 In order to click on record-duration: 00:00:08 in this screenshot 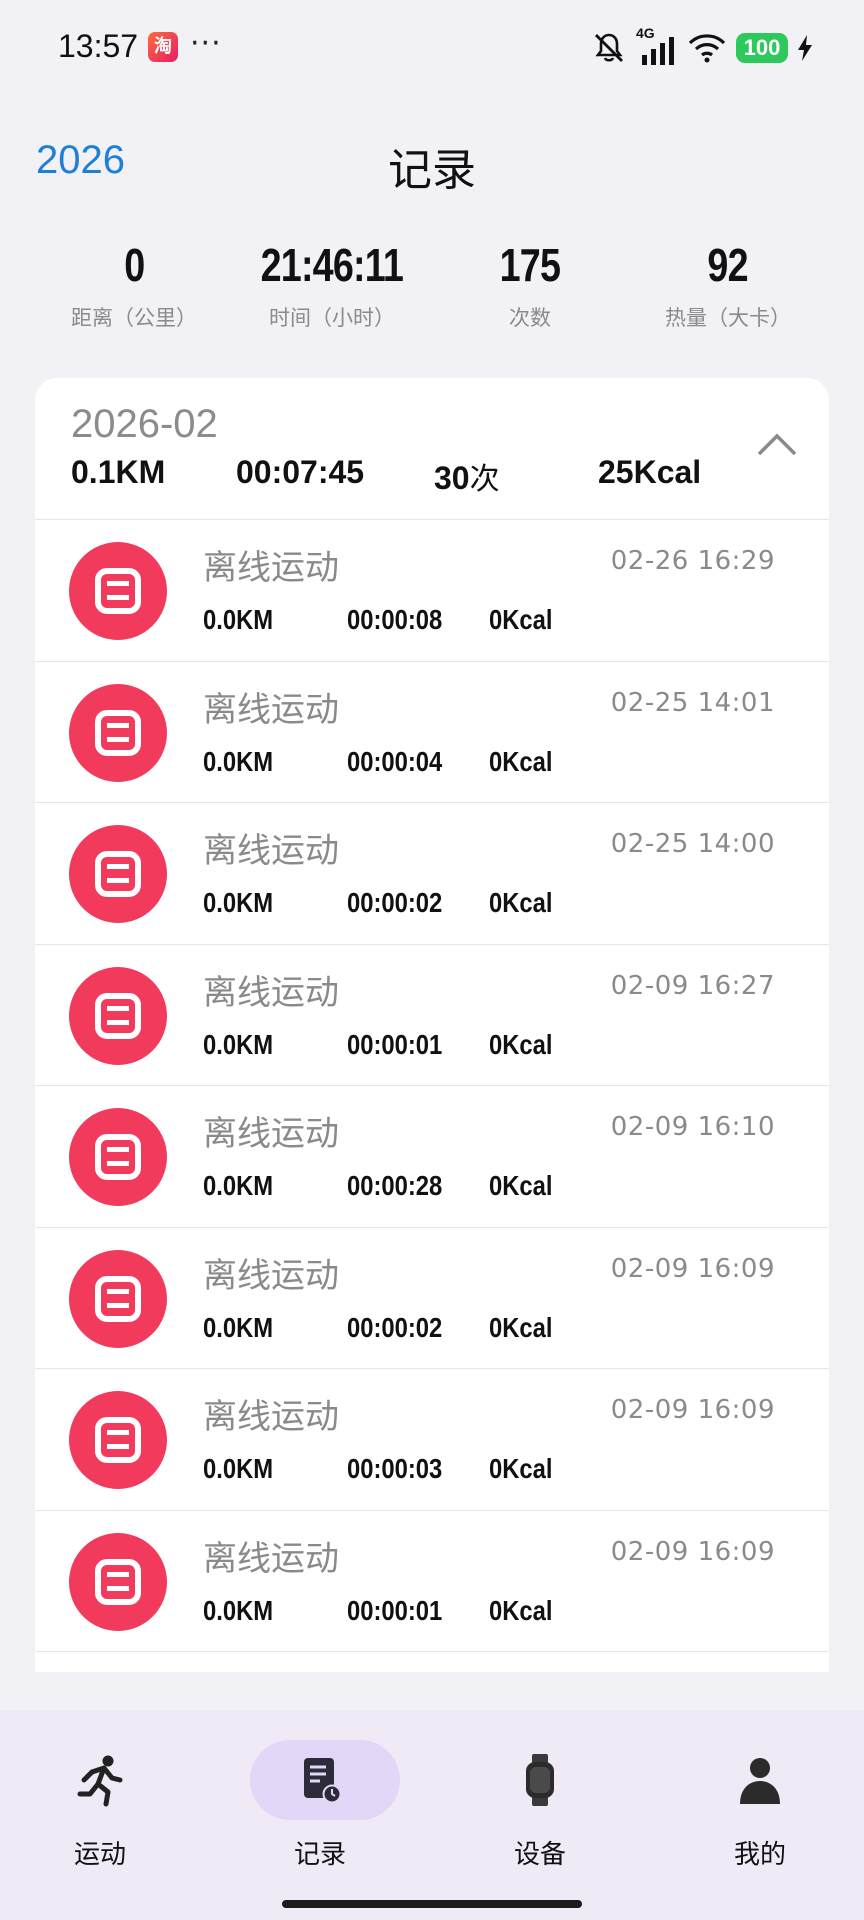, I will do `click(395, 619)`.